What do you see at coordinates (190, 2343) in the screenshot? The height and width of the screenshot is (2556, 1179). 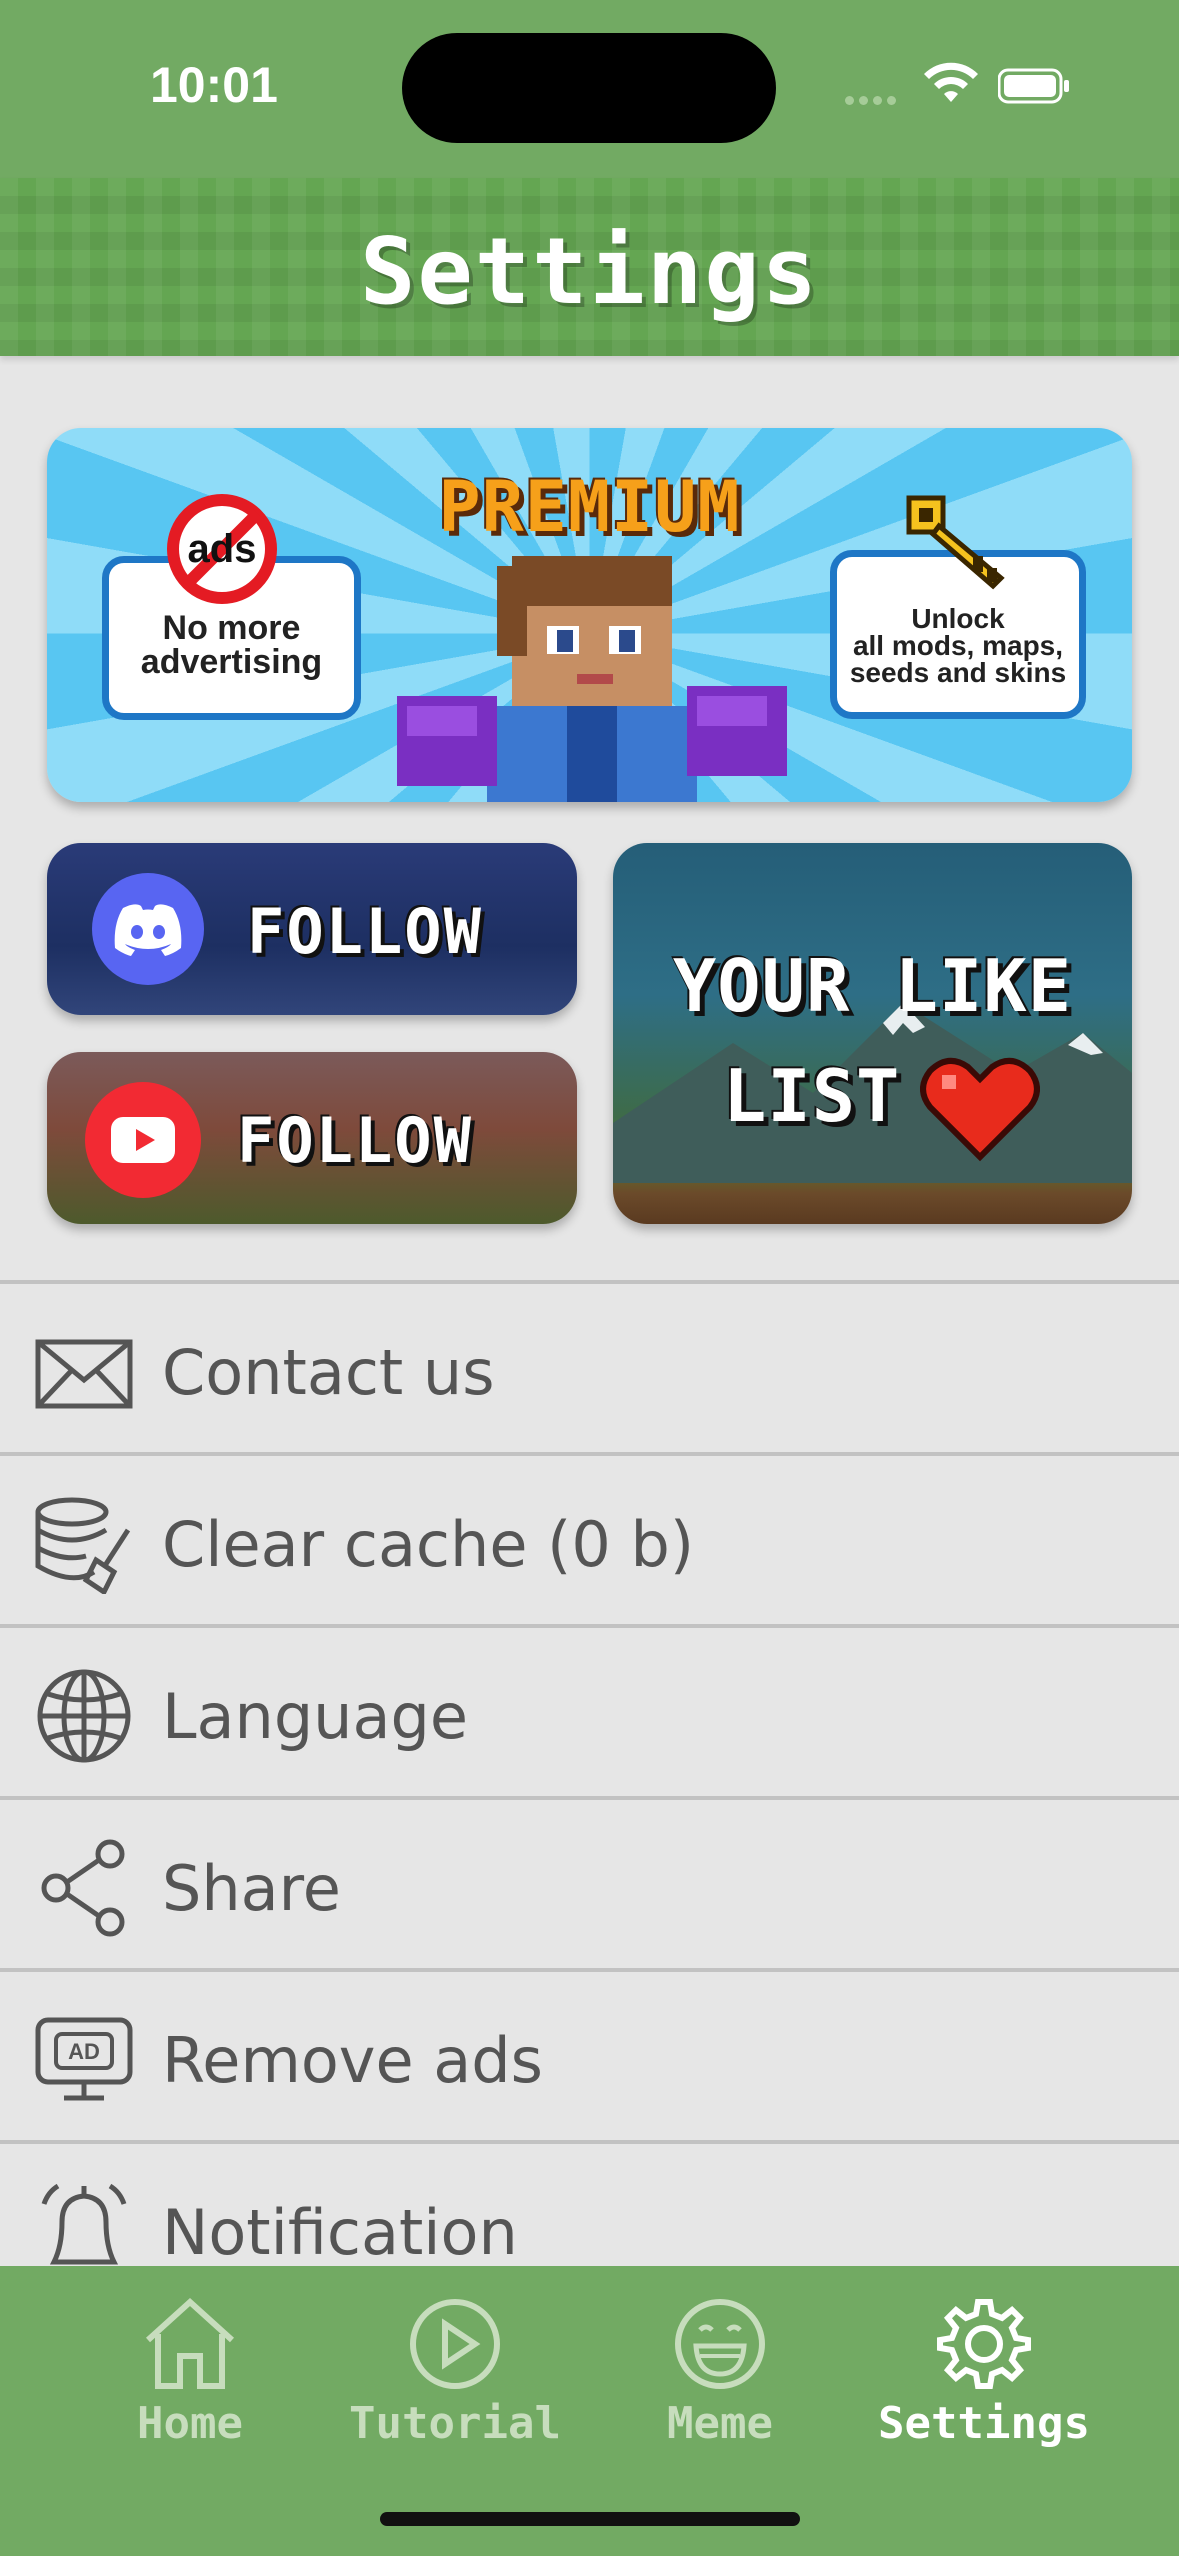 I see `house-icon` at bounding box center [190, 2343].